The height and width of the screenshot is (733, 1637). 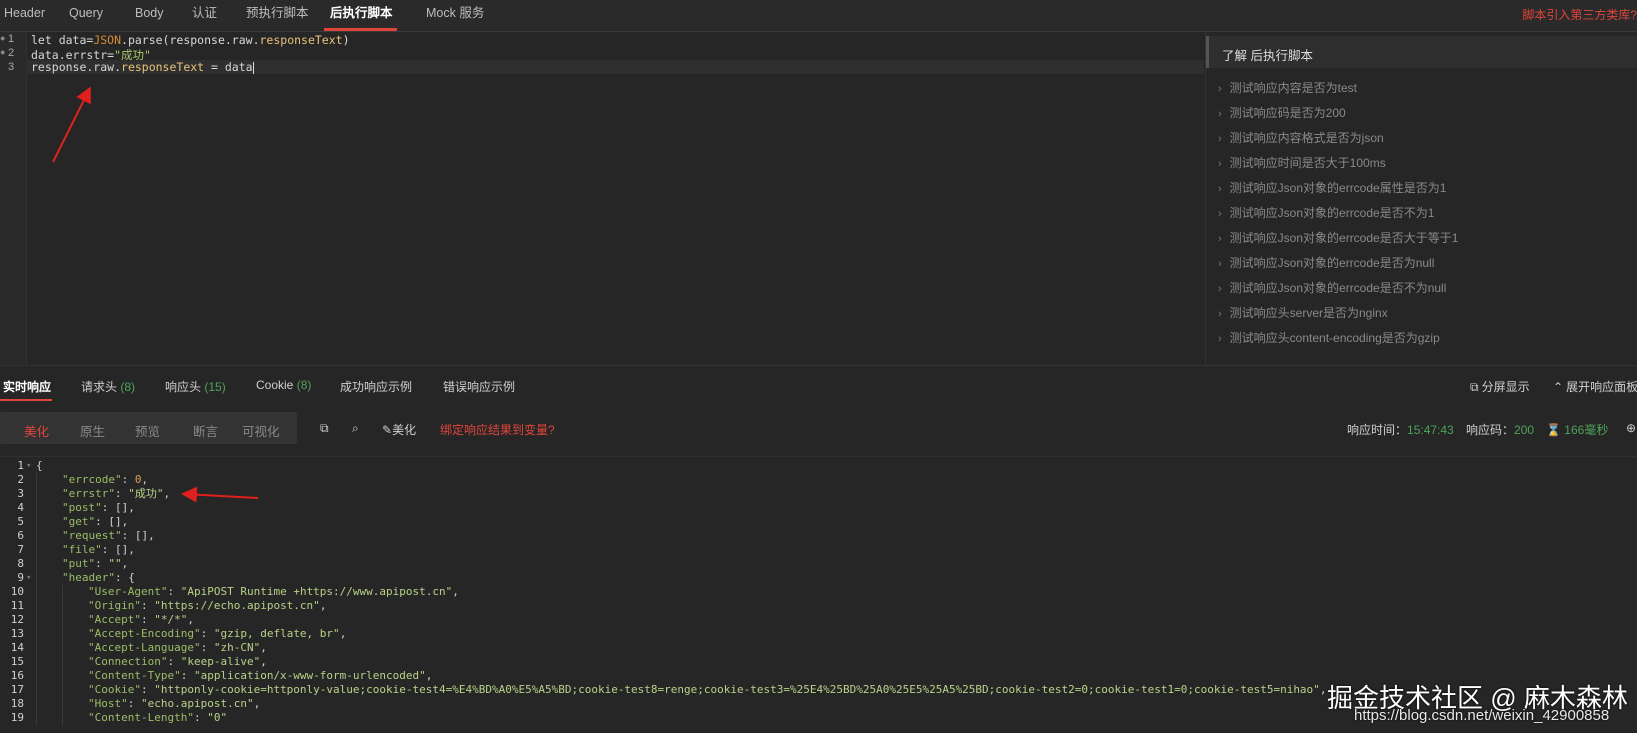 What do you see at coordinates (1338, 237) in the screenshot?
I see `snippet-item: › 测试响应Json对象的errcode是否大于等于1` at bounding box center [1338, 237].